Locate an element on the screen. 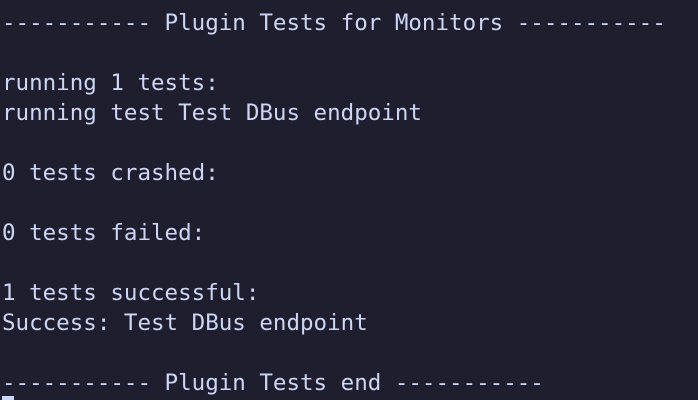 This screenshot has width=698, height=400. crashed-count-line: 0 tests crashed: is located at coordinates (110, 173).